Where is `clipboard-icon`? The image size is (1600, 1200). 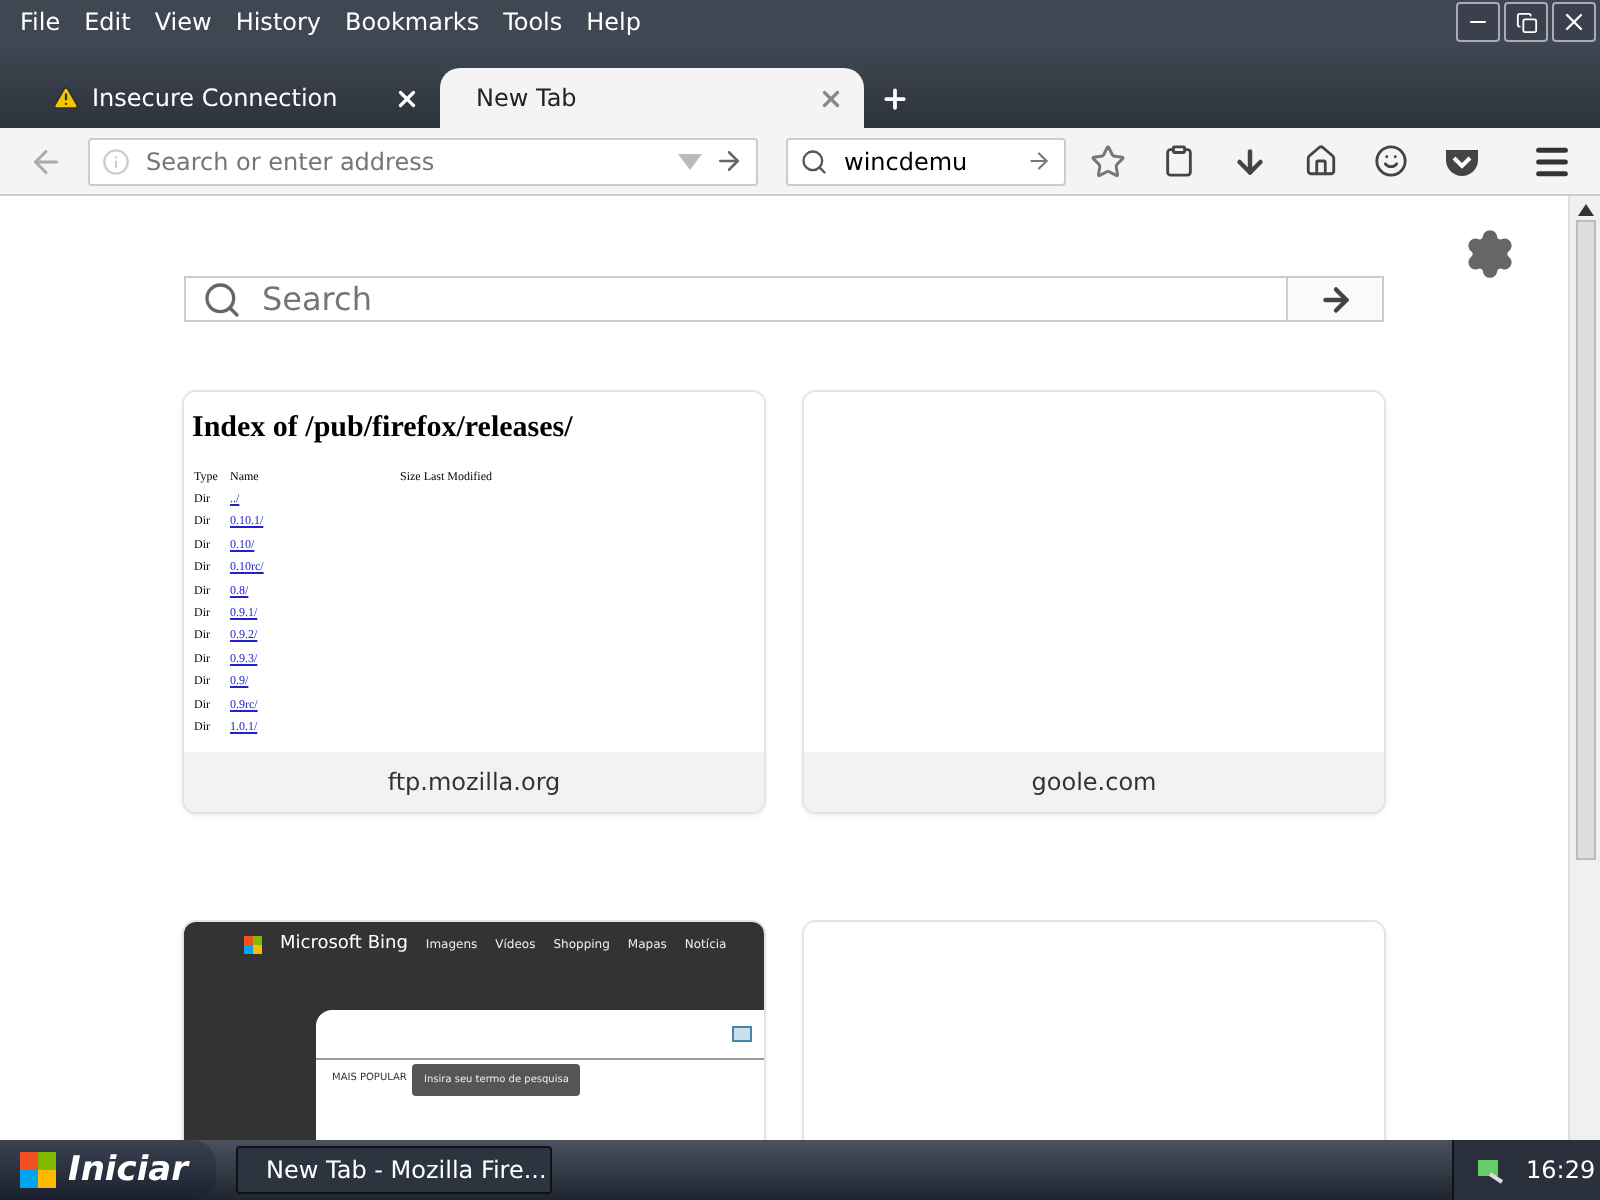
clipboard-icon is located at coordinates (1179, 161).